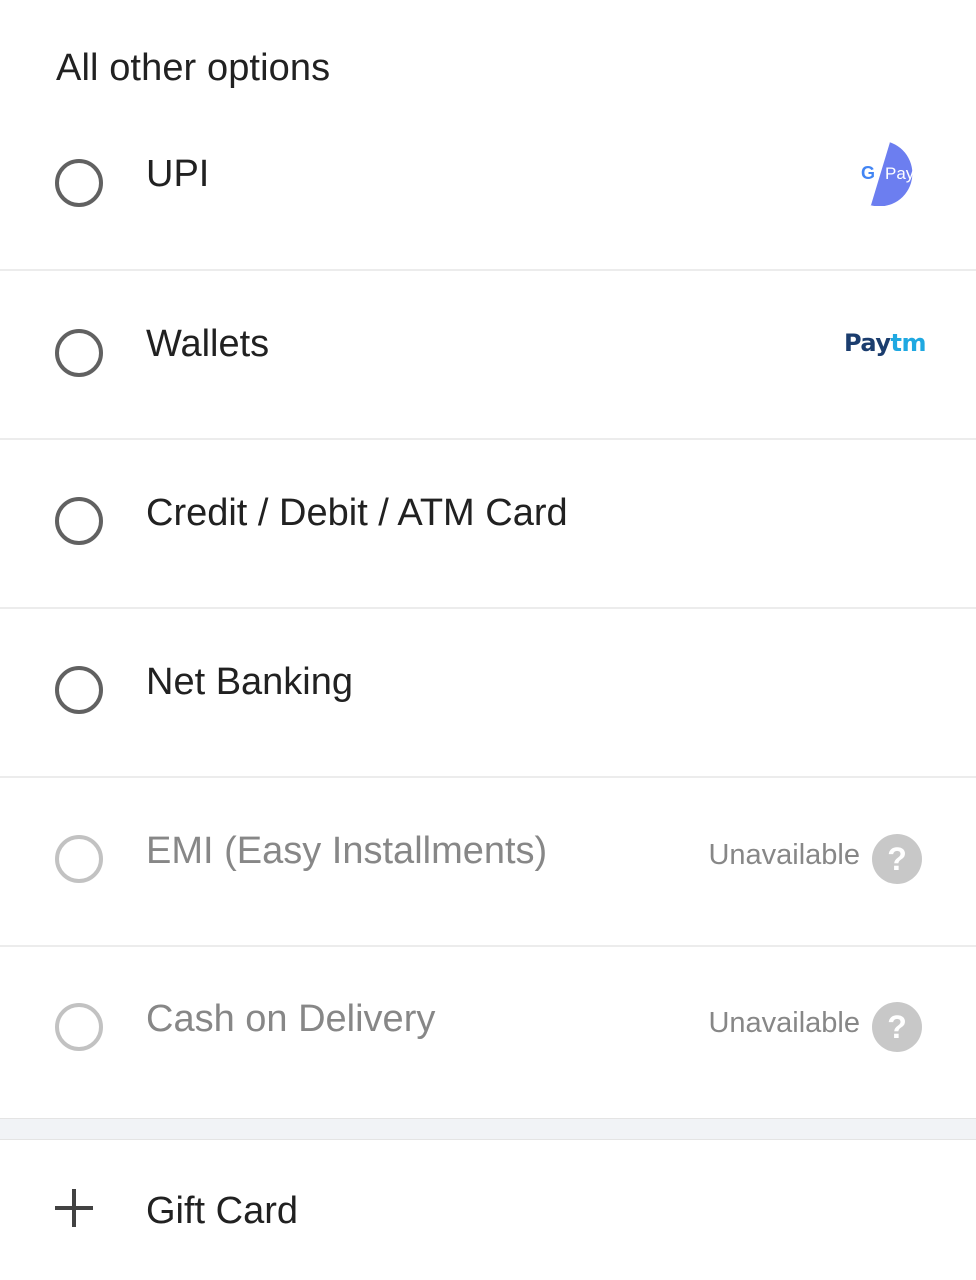 This screenshot has width=976, height=1280. I want to click on option-label-emi: EMI (Easy Installments), so click(347, 851).